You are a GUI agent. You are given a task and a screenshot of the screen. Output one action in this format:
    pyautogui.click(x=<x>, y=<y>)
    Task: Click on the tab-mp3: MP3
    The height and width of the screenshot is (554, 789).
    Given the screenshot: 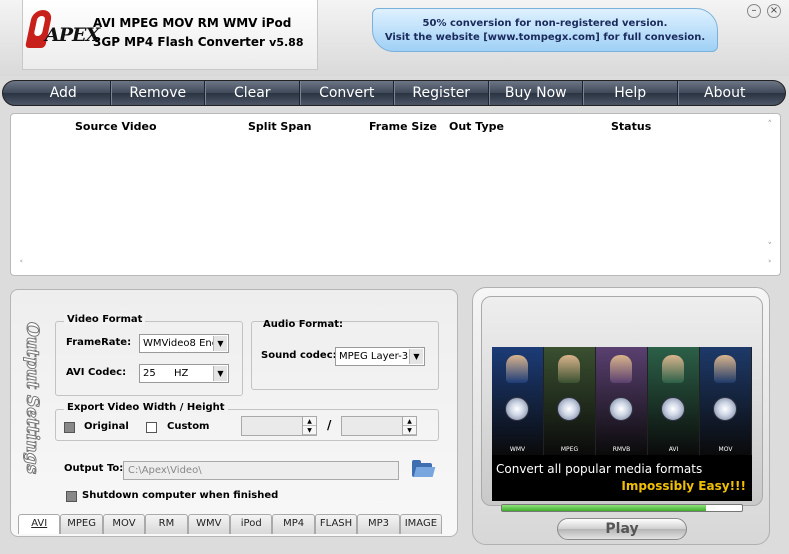 What is the action you would take?
    pyautogui.click(x=378, y=524)
    